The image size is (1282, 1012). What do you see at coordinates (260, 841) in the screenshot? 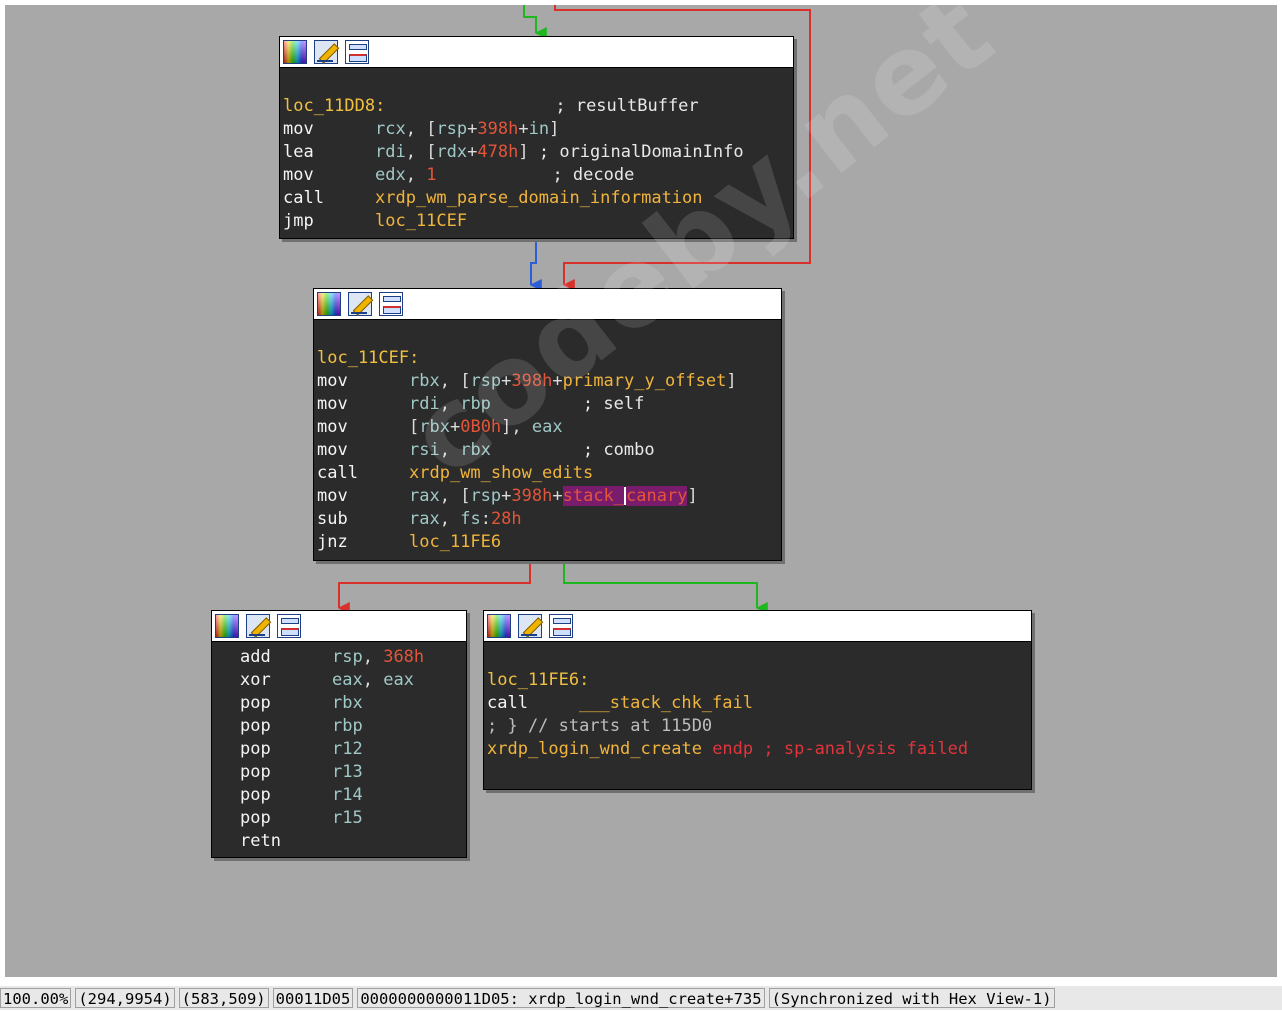
I see `mnemonic: retn` at bounding box center [260, 841].